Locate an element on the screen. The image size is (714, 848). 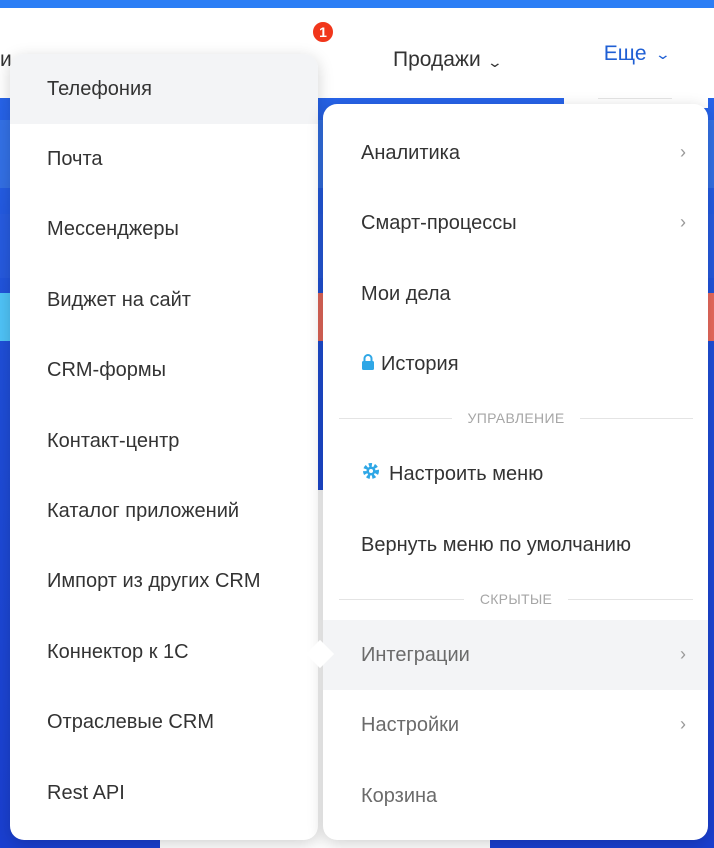
menu-item-label: Аналитика is located at coordinates (410, 152).